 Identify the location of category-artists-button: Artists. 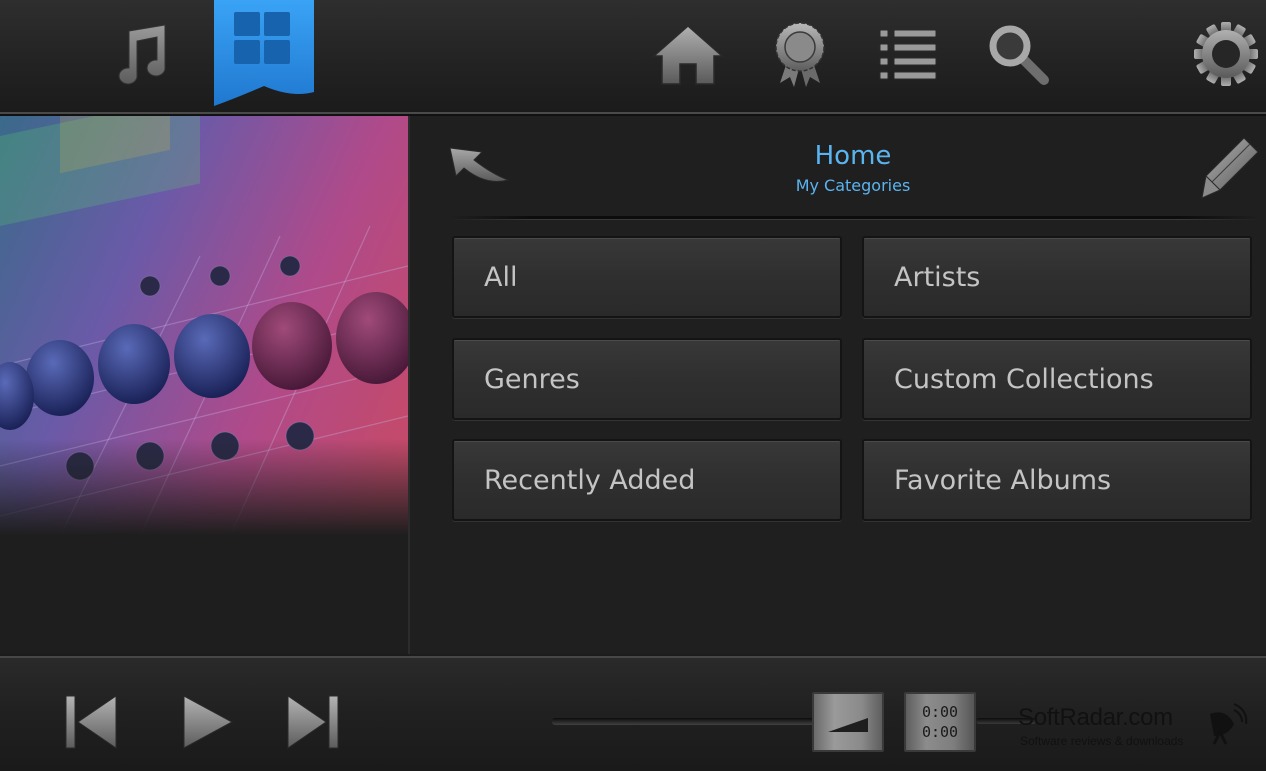
(1057, 277).